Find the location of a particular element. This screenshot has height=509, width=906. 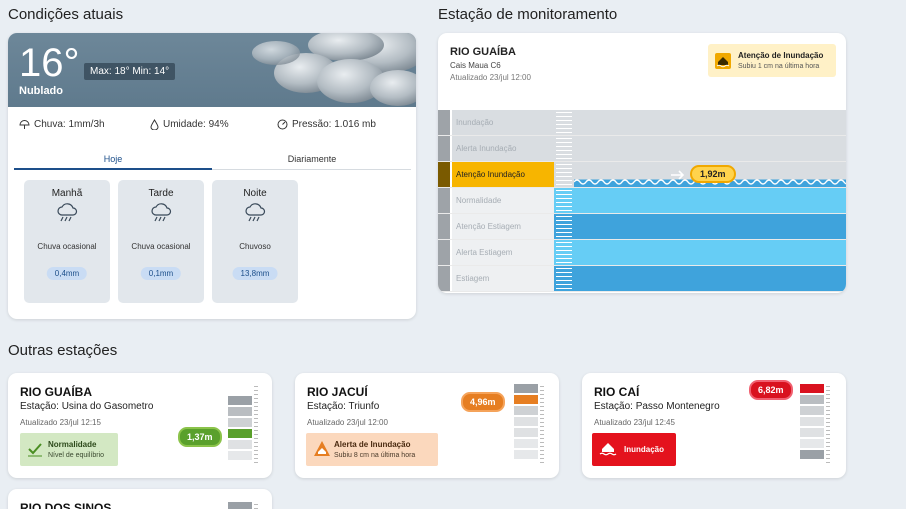

period-name: Noite is located at coordinates (255, 193).